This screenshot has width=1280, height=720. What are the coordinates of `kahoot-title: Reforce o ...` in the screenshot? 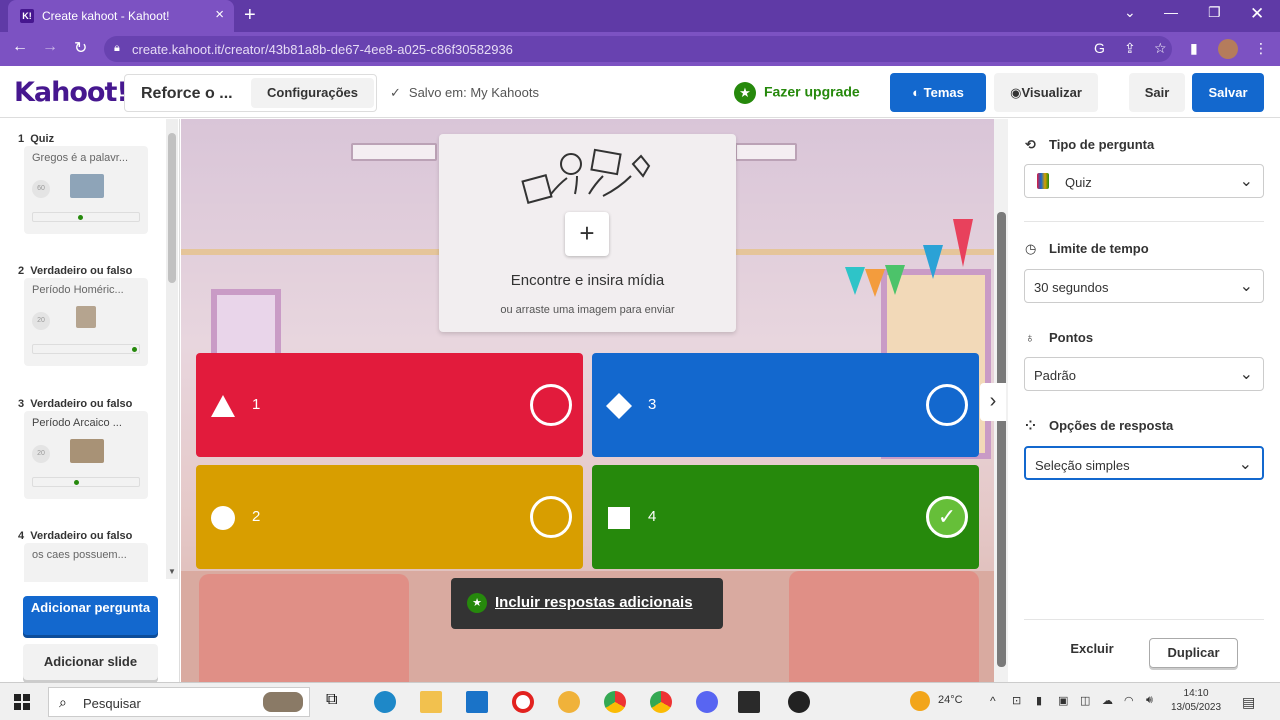 It's located at (187, 93).